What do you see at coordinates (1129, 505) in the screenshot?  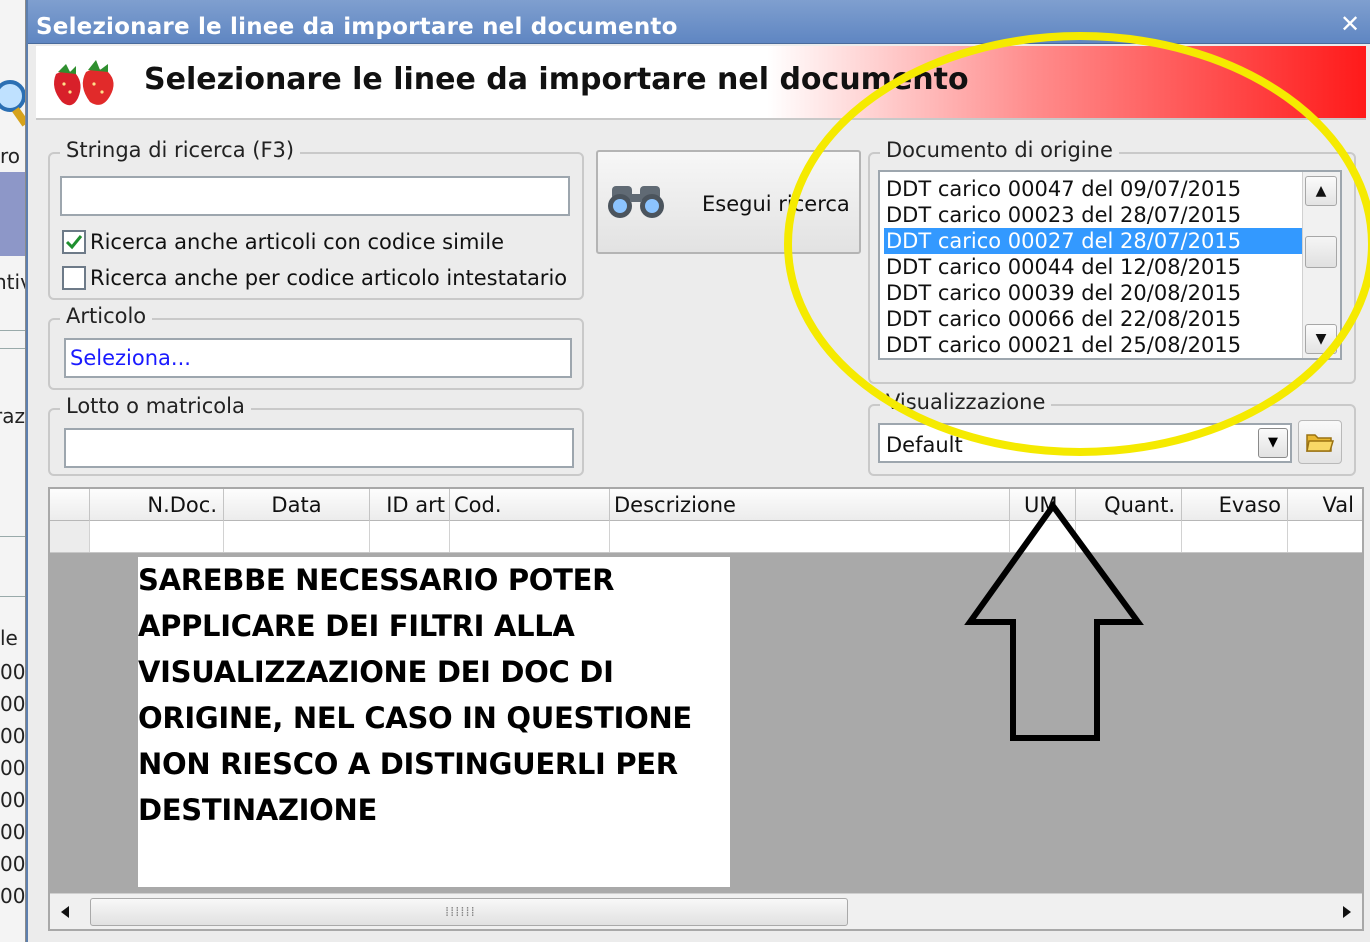 I see `column-header-quant: Quant.` at bounding box center [1129, 505].